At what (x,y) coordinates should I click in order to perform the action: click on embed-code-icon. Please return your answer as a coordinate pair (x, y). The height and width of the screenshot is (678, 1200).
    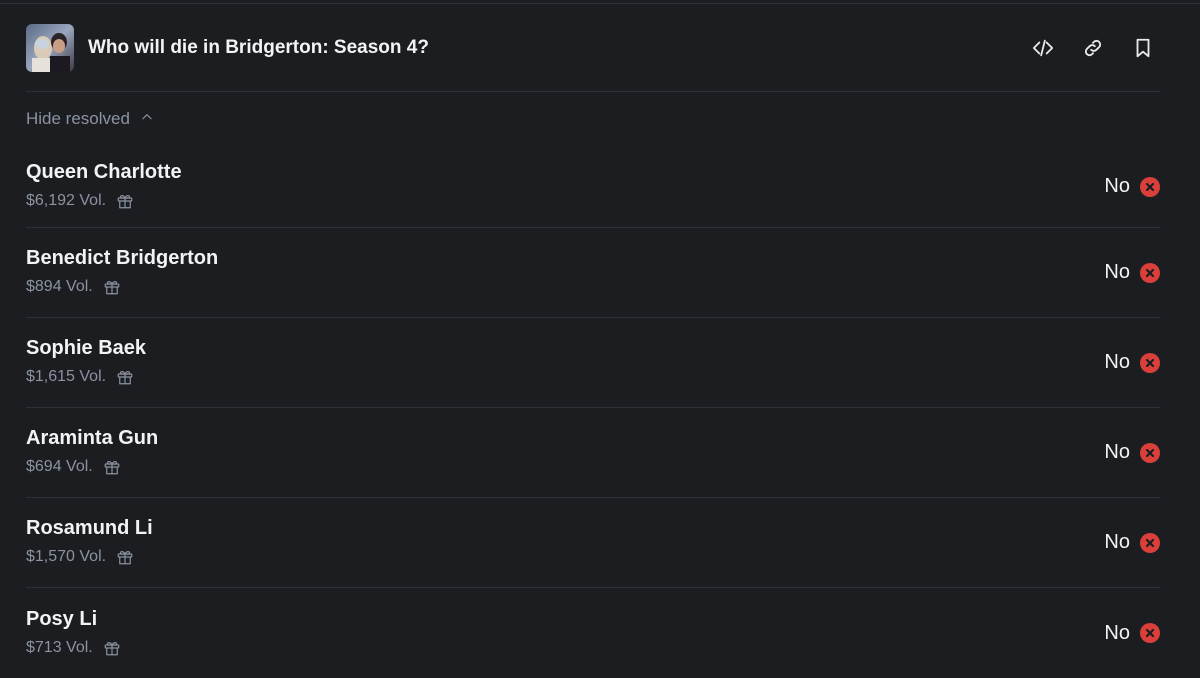
    Looking at the image, I should click on (1043, 48).